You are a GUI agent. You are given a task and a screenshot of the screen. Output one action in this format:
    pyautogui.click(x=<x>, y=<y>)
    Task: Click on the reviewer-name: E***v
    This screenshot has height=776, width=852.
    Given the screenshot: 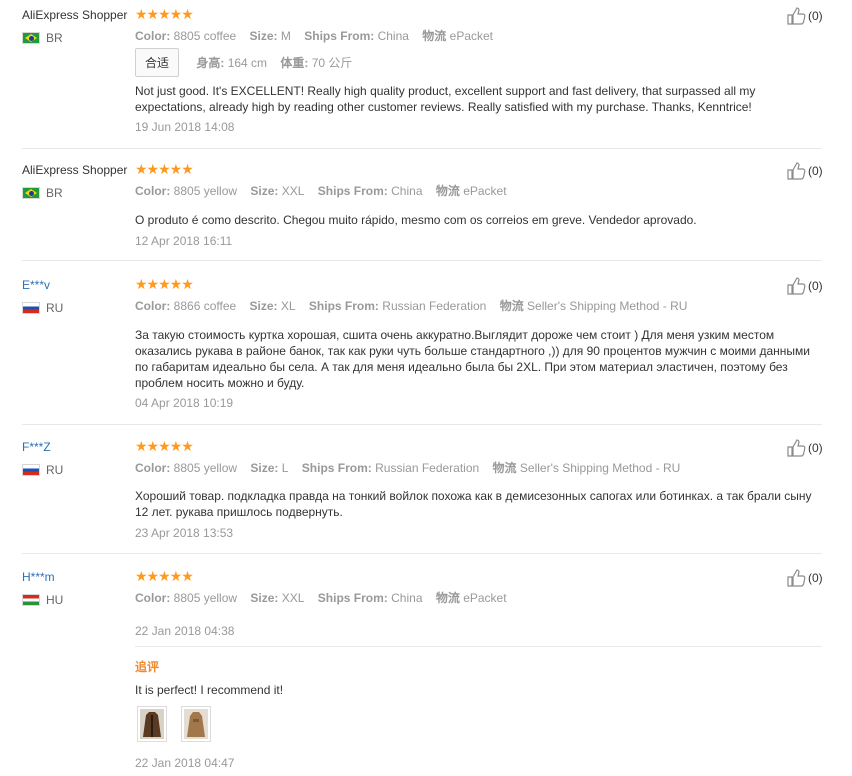 What is the action you would take?
    pyautogui.click(x=36, y=285)
    